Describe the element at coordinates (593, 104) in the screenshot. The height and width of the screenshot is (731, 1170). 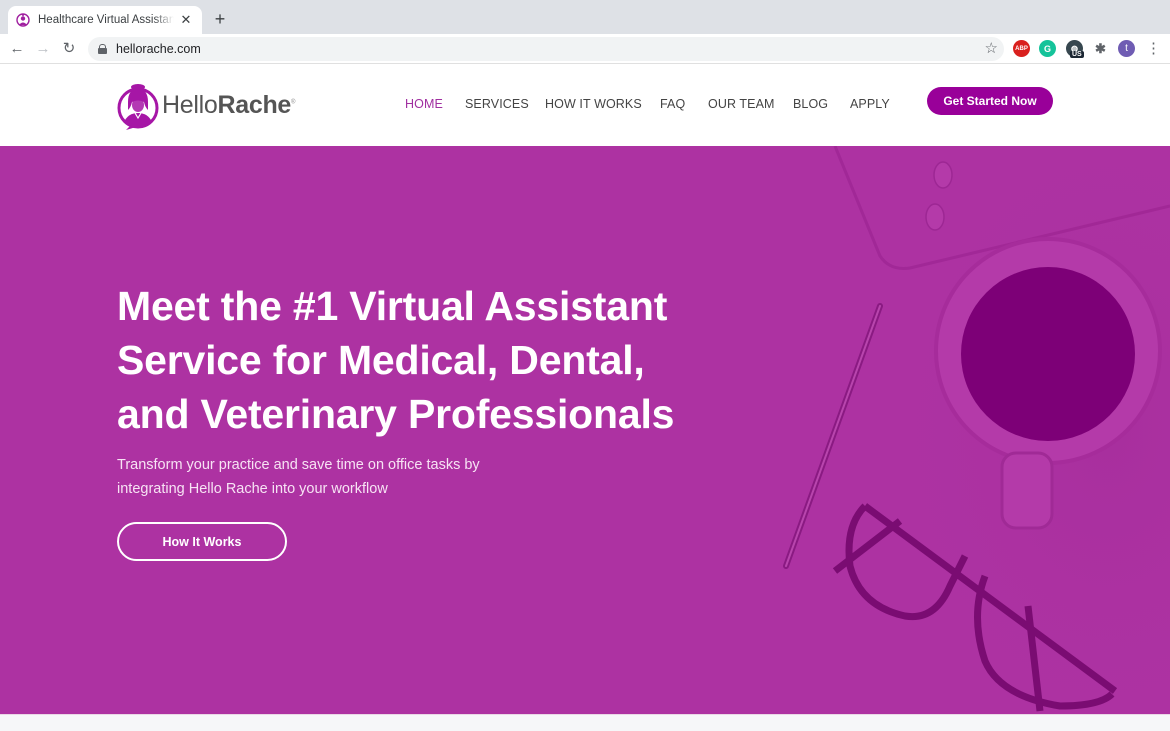
I see `nav-how-it-works: HOW IT WORKS` at that location.